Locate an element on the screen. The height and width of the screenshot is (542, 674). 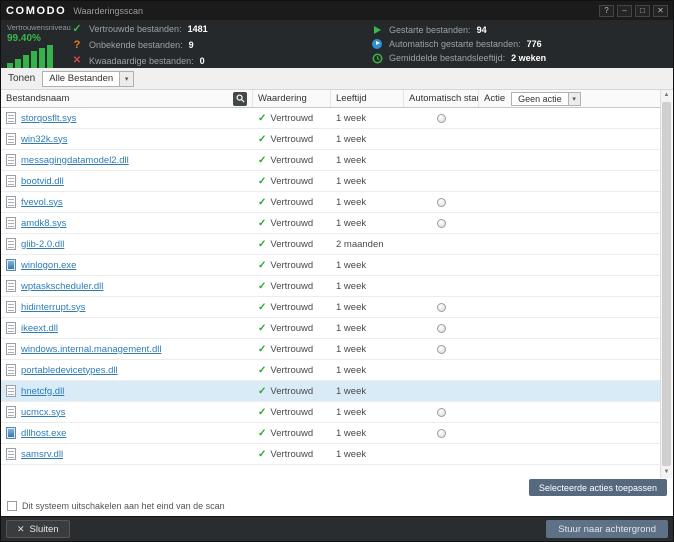
file-name-link: amdk8.sys is located at coordinates (43, 223).